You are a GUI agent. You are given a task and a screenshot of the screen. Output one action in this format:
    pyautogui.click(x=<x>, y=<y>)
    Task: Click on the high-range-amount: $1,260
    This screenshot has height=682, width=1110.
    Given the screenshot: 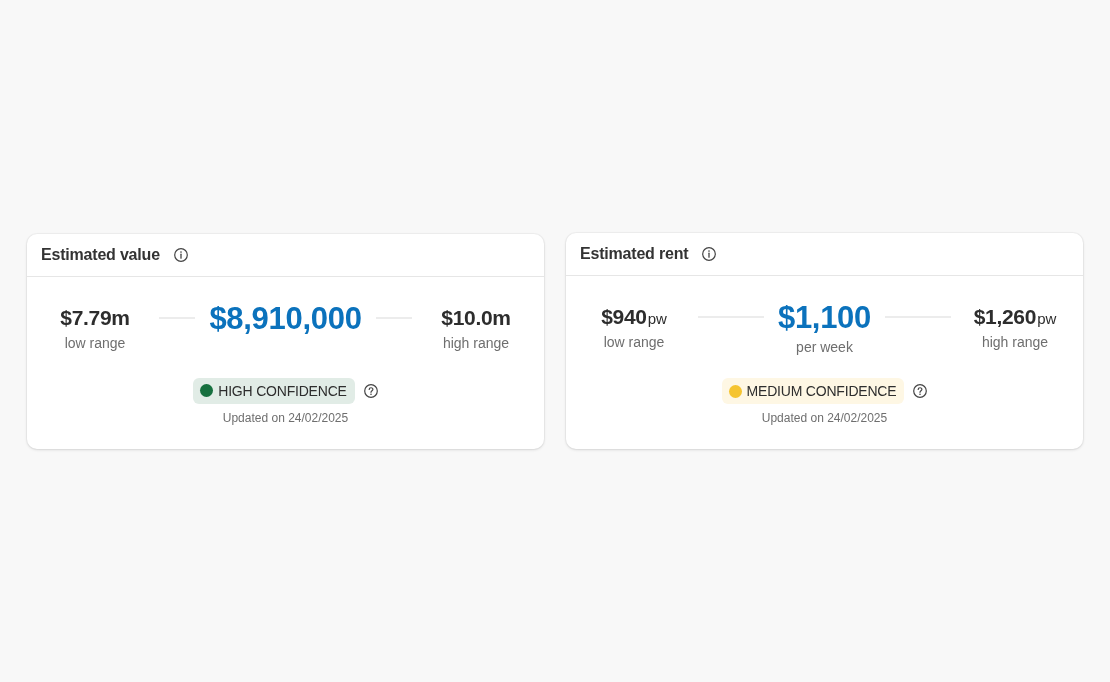 What is the action you would take?
    pyautogui.click(x=1005, y=317)
    